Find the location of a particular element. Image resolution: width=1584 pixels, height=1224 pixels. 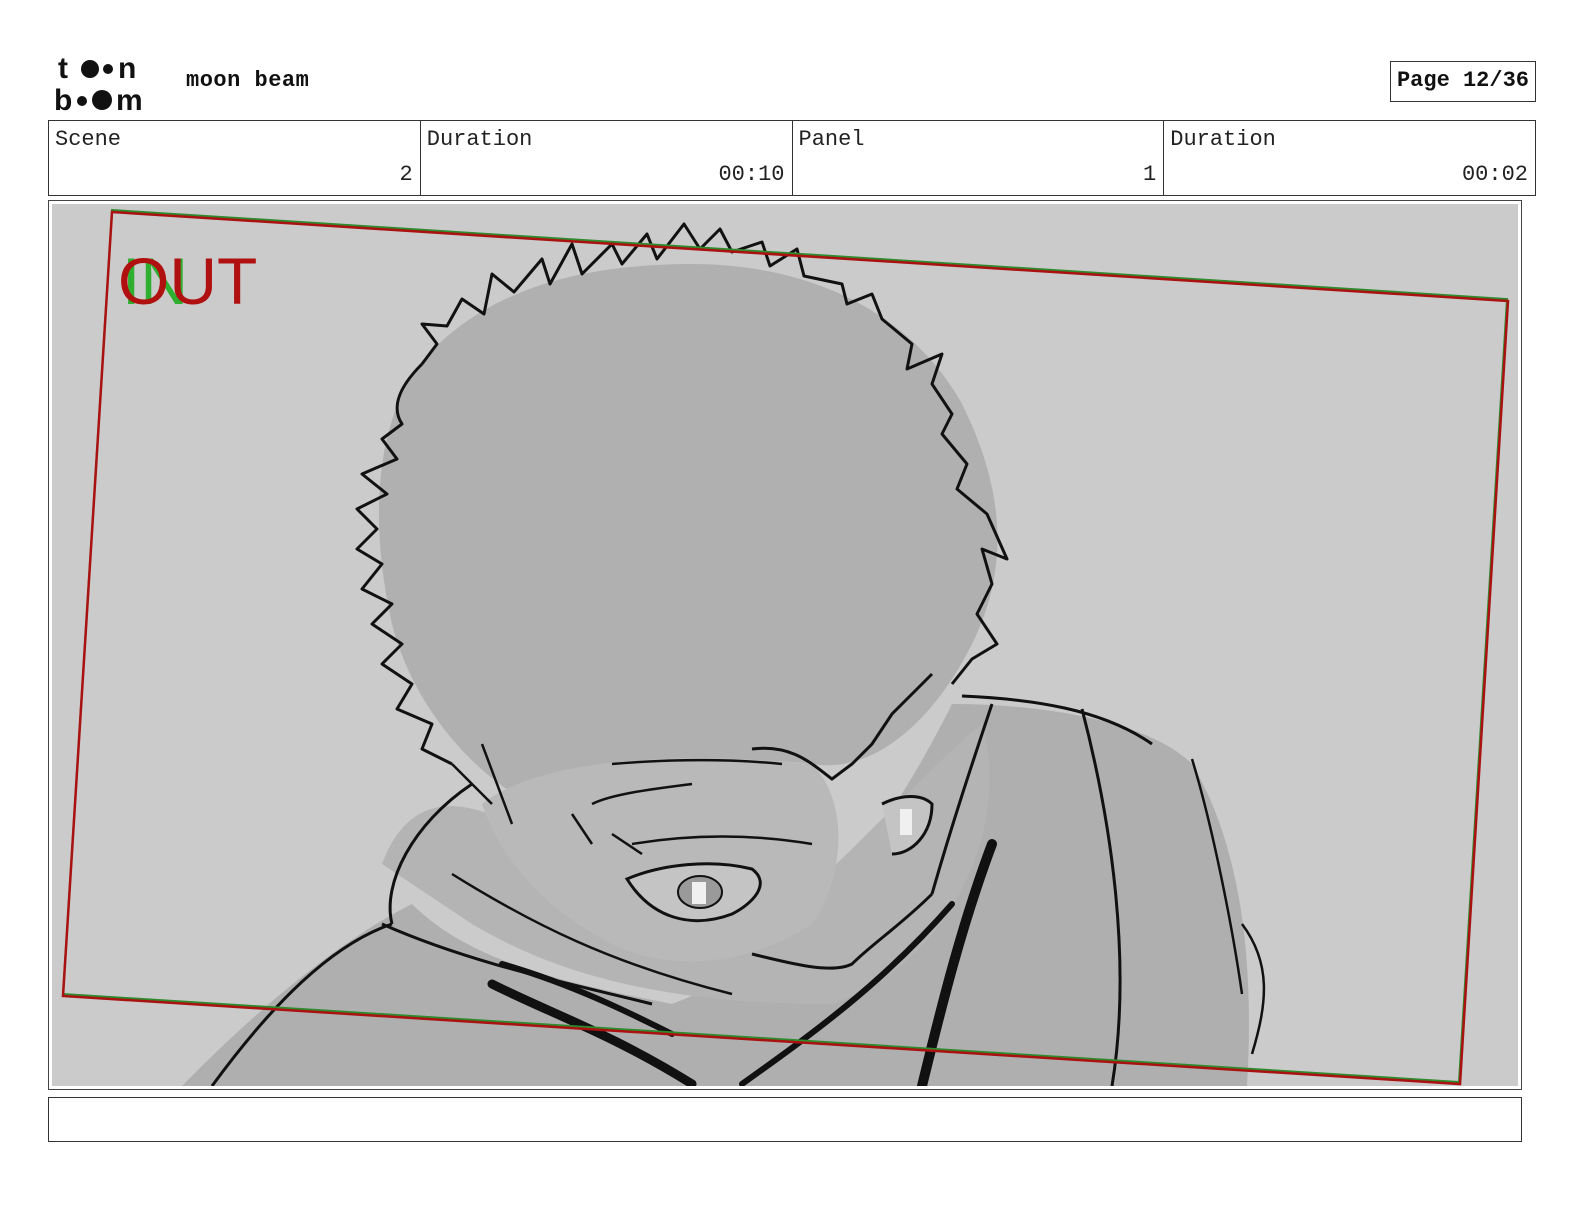

eye-highlight-left is located at coordinates (699, 893).